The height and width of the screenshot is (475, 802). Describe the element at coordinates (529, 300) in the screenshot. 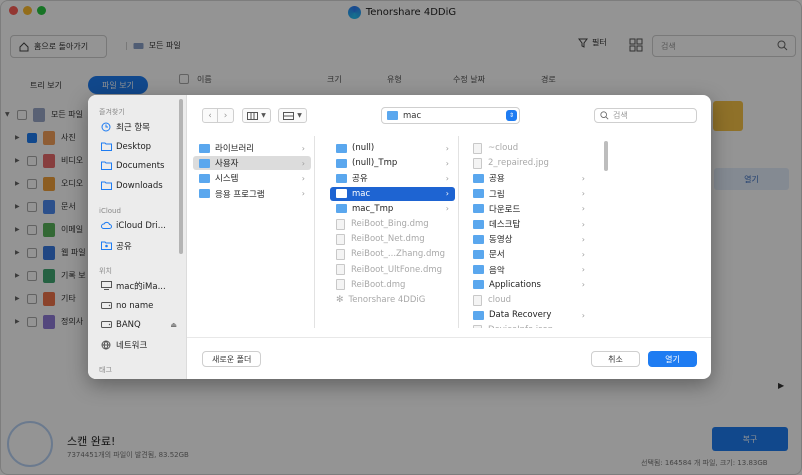

I see `browser-item: cloud` at that location.